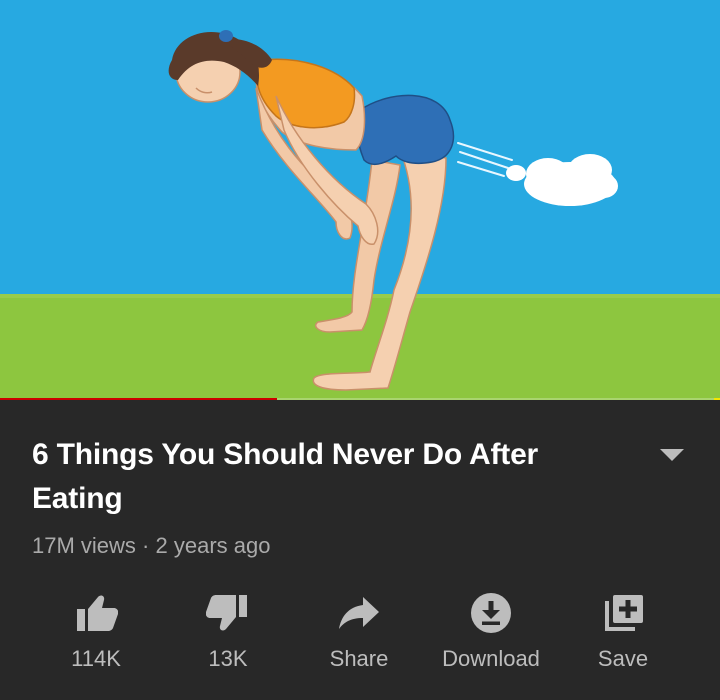 Image resolution: width=720 pixels, height=700 pixels. What do you see at coordinates (139, 399) in the screenshot?
I see `video-progress-played` at bounding box center [139, 399].